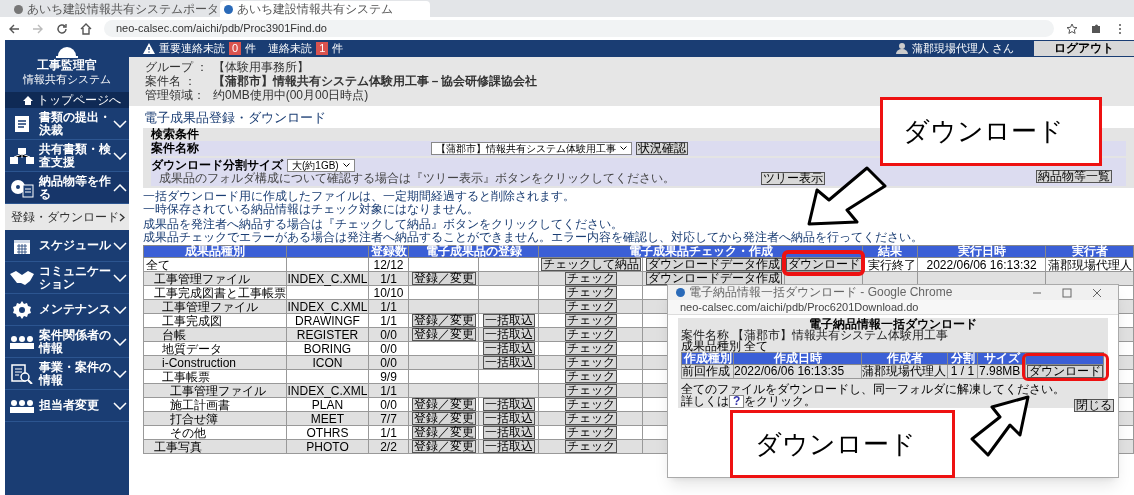 This screenshot has height=495, width=1134. What do you see at coordinates (1074, 176) in the screenshot?
I see `deliverables-list-button: 納品物等一覧` at bounding box center [1074, 176].